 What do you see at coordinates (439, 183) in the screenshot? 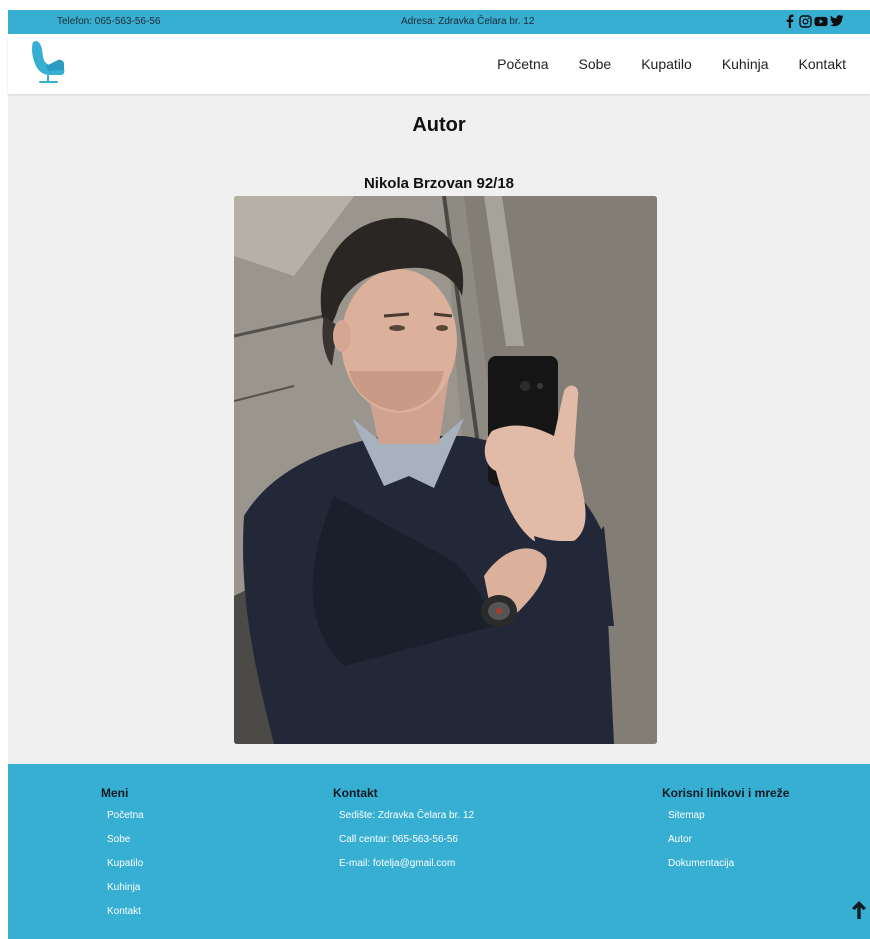
I see `author-name: Nikola Brzovan 92/18` at bounding box center [439, 183].